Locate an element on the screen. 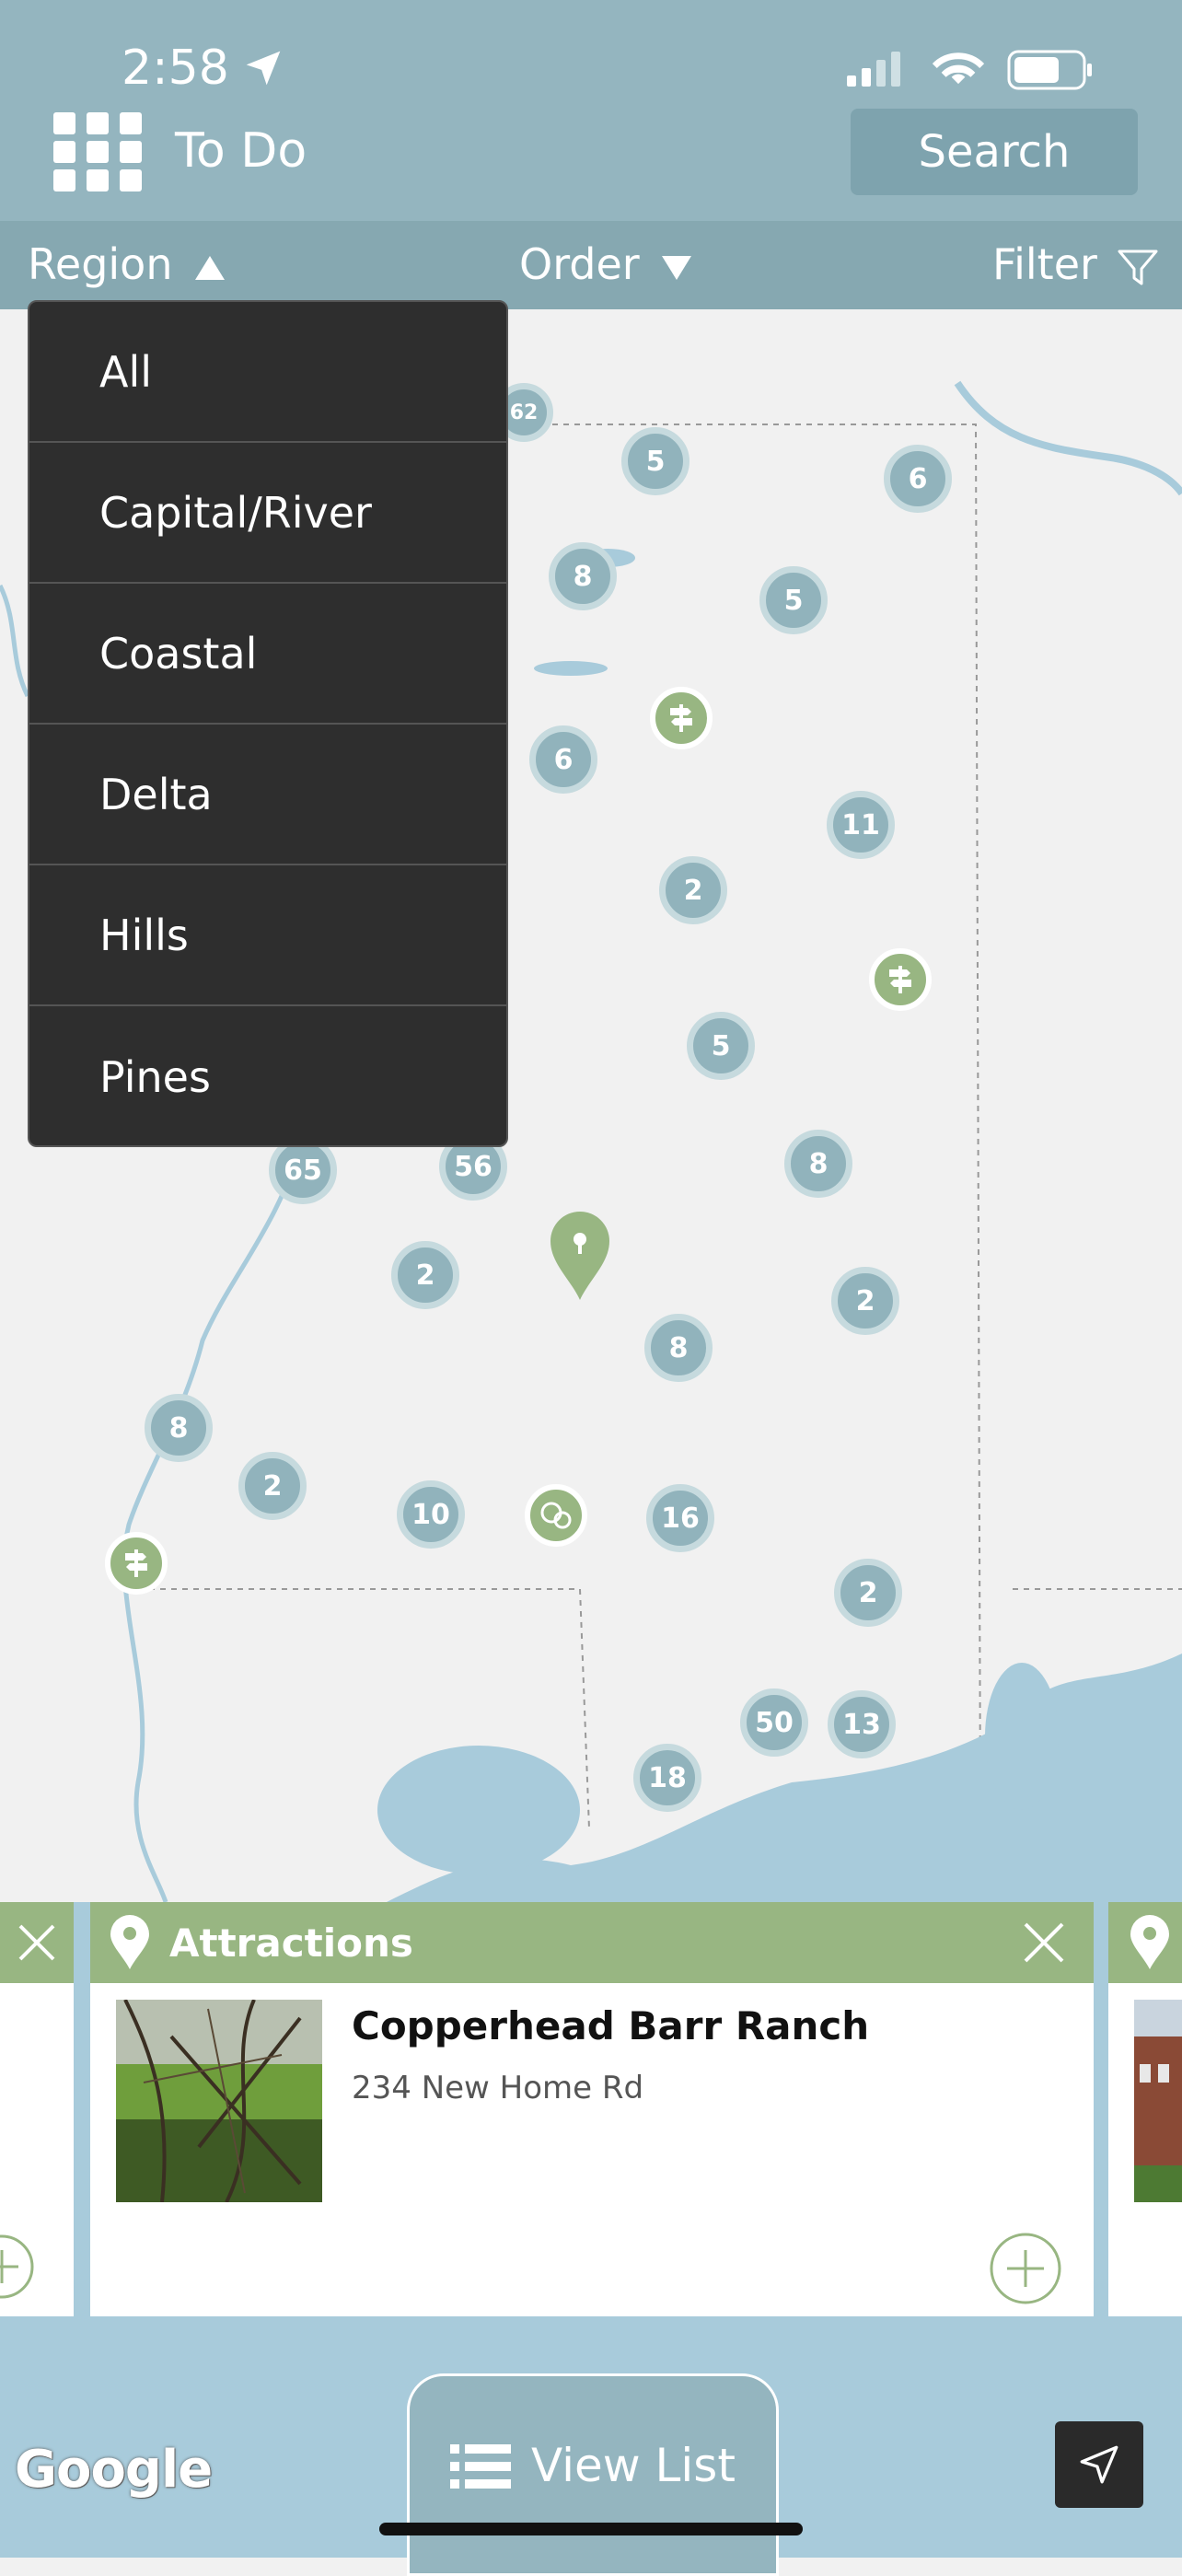 The image size is (1182, 2576). add-icon is located at coordinates (17, 2267).